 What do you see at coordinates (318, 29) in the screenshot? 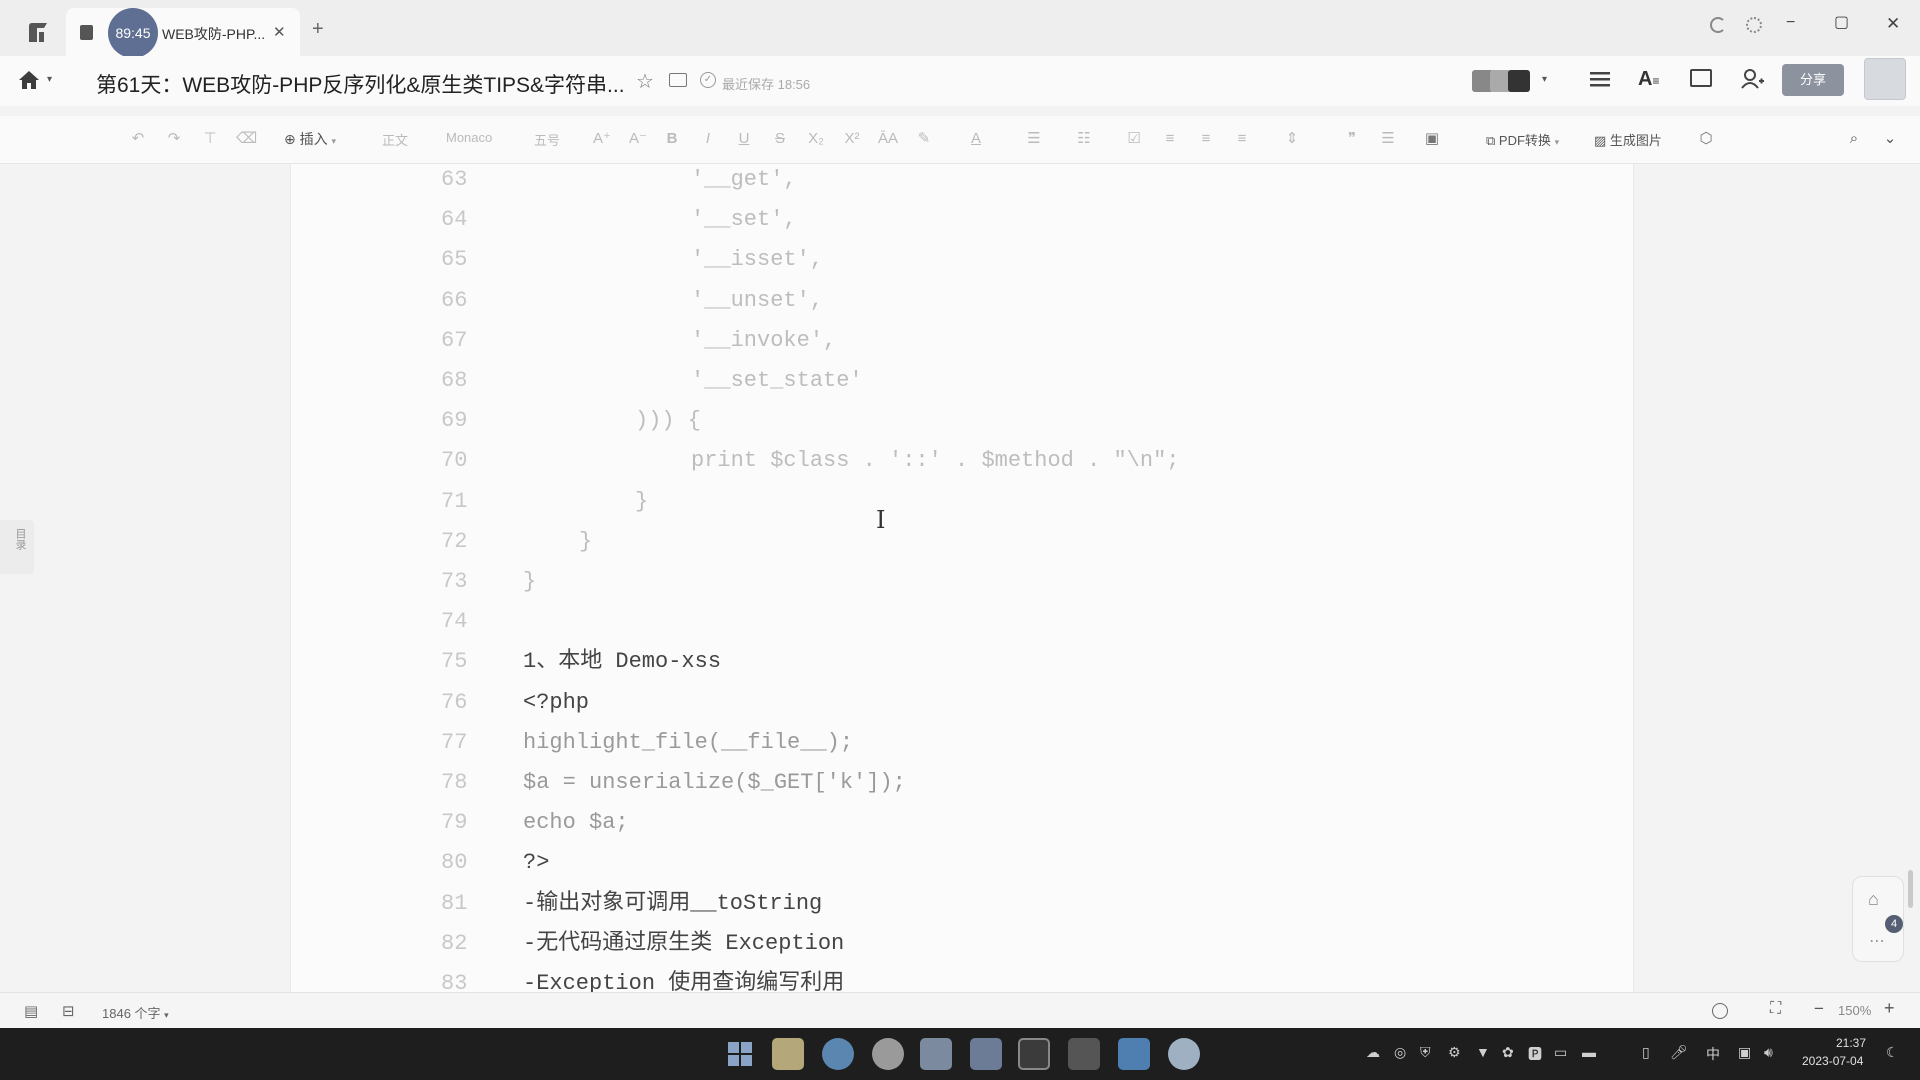
I see `new-tab-button: +` at bounding box center [318, 29].